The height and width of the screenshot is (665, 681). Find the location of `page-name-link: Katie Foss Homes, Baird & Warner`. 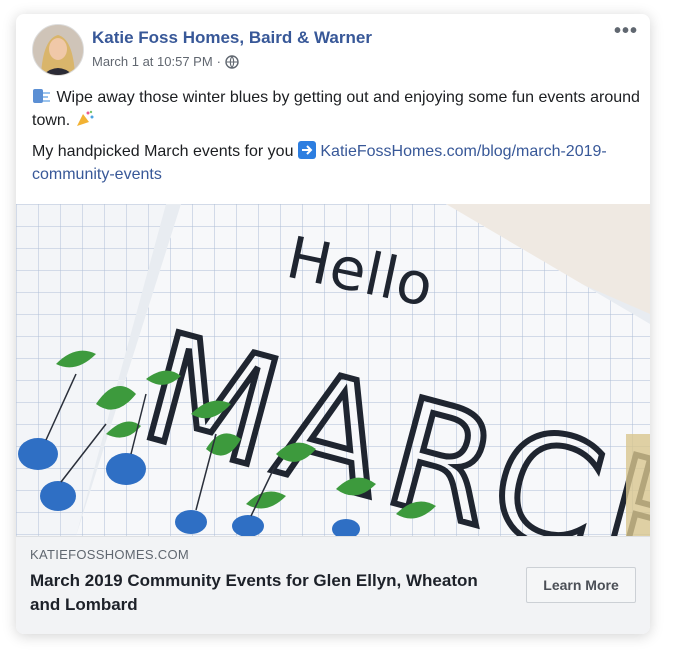

page-name-link: Katie Foss Homes, Baird & Warner is located at coordinates (232, 38).